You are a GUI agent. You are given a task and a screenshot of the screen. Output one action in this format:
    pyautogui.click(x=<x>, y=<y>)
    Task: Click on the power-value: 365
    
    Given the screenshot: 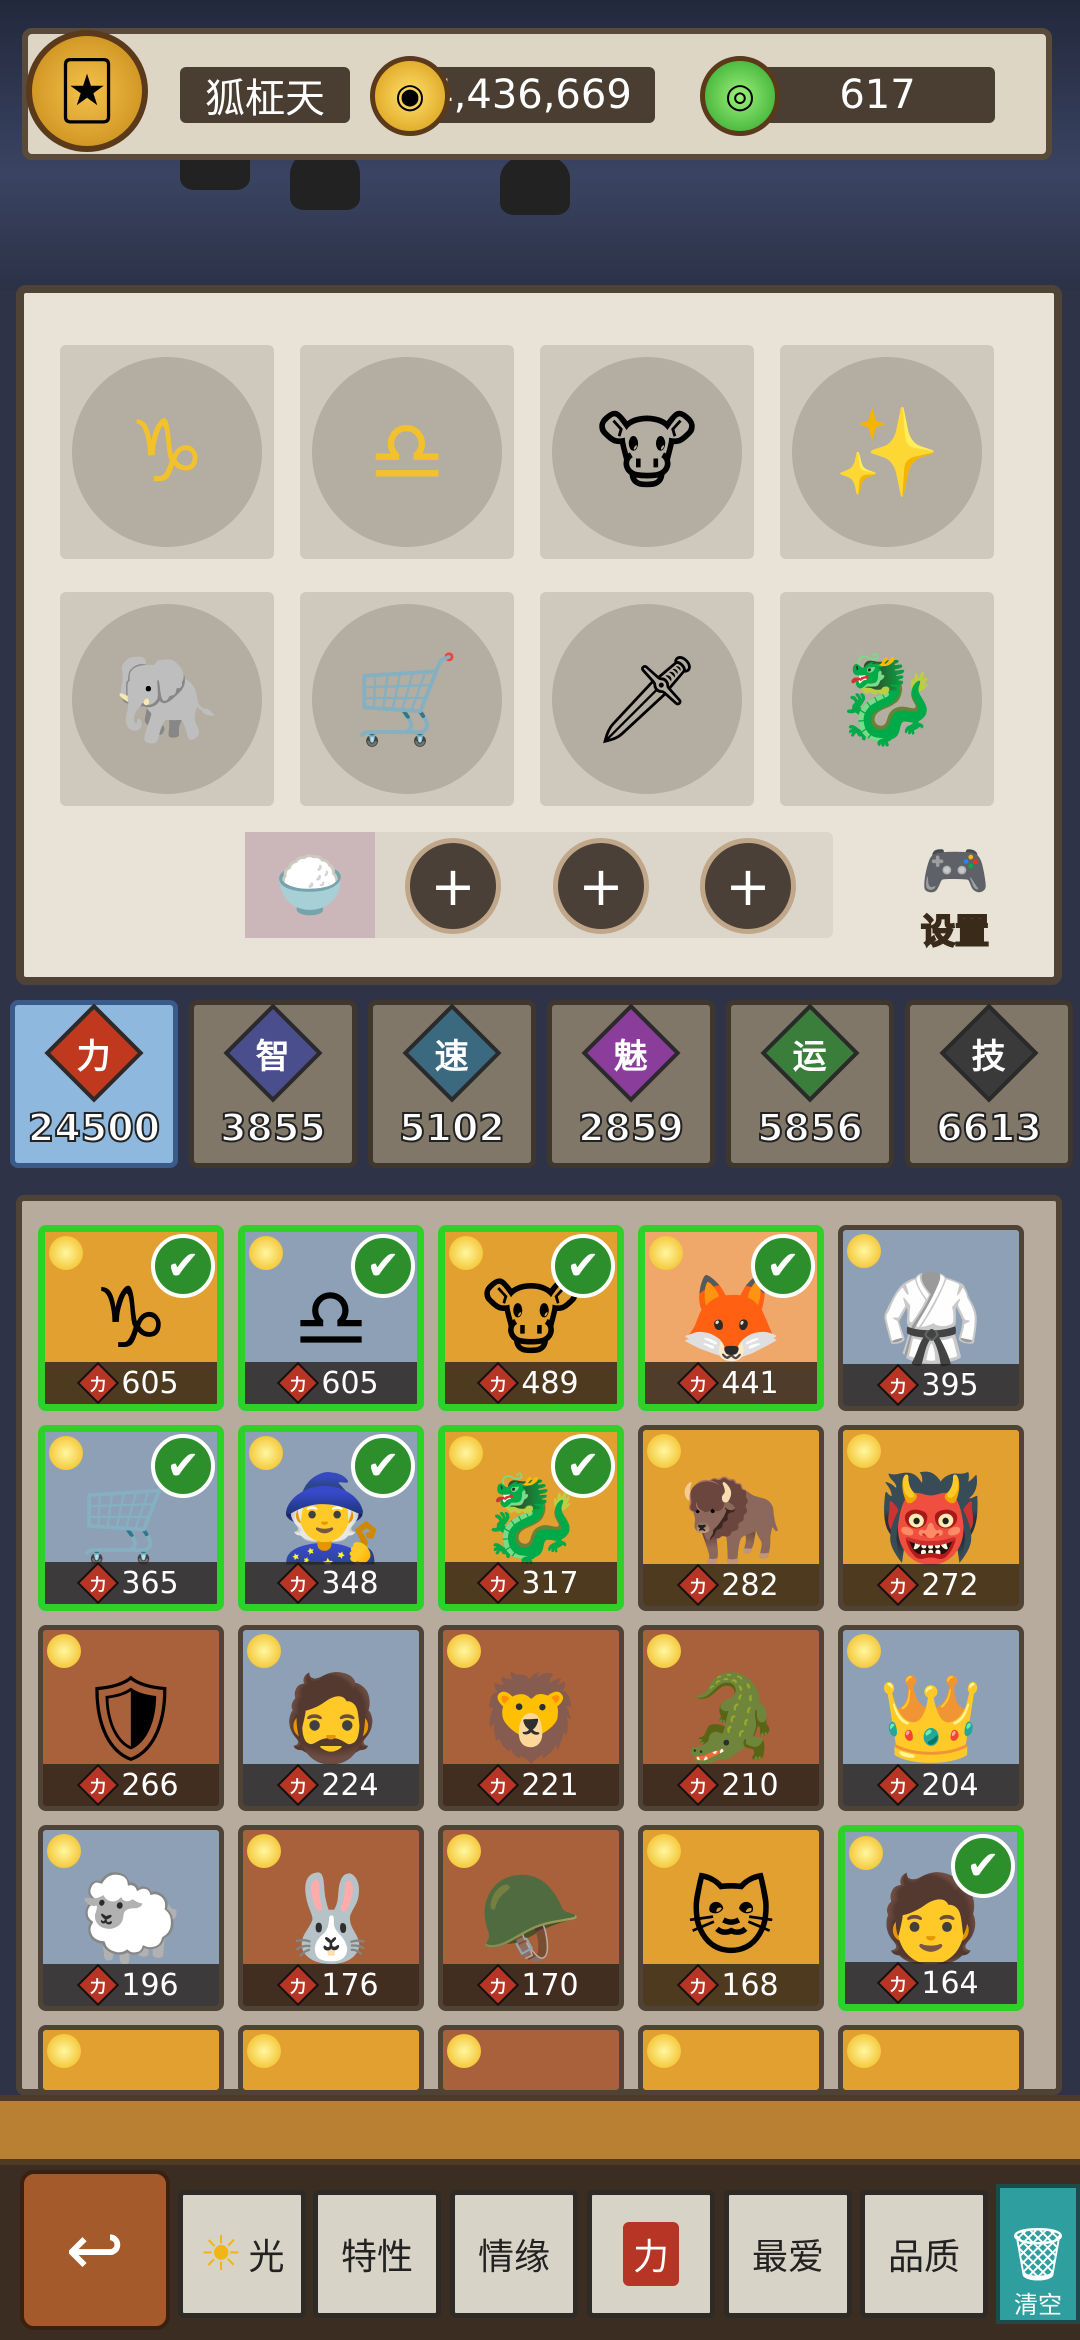 What is the action you would take?
    pyautogui.click(x=150, y=1583)
    